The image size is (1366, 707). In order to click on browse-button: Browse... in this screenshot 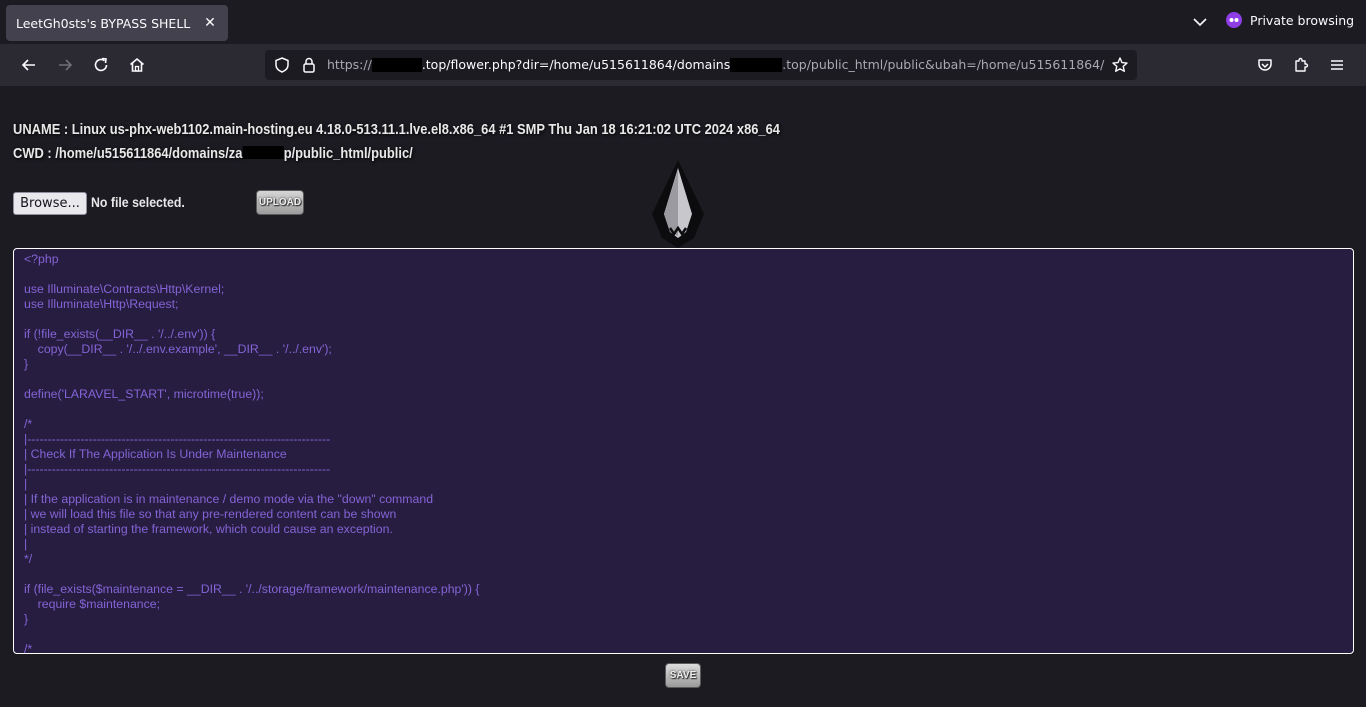, I will do `click(50, 203)`.